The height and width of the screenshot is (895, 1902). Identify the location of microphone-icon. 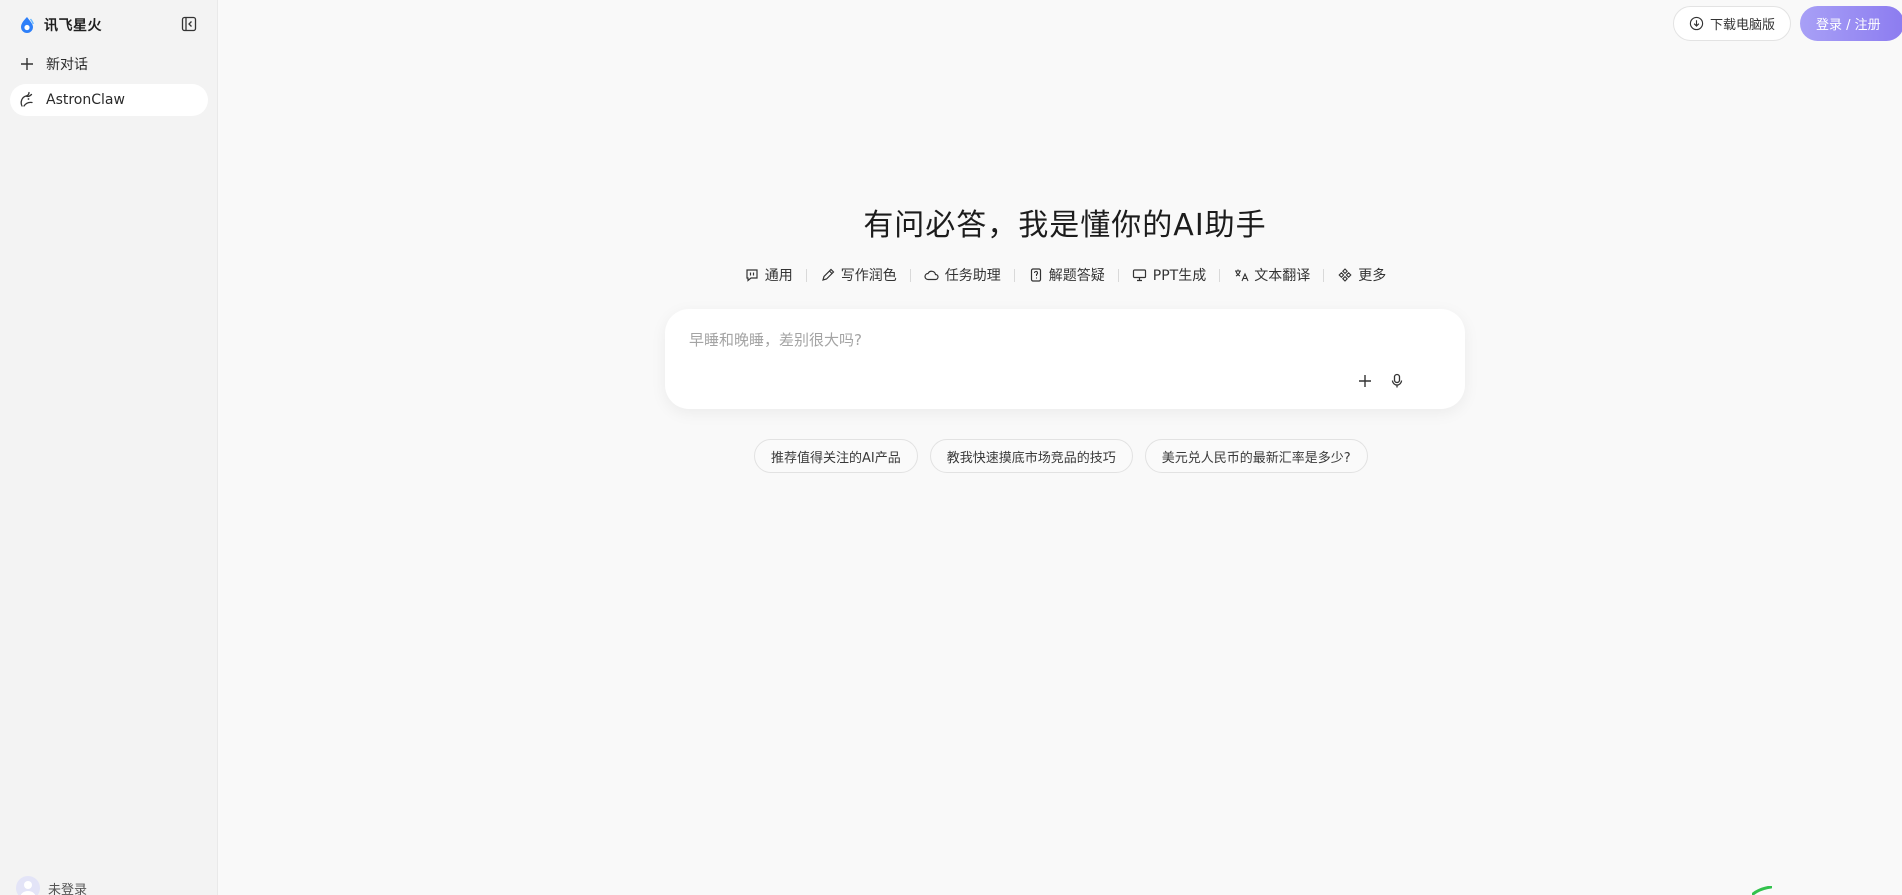
(1397, 380).